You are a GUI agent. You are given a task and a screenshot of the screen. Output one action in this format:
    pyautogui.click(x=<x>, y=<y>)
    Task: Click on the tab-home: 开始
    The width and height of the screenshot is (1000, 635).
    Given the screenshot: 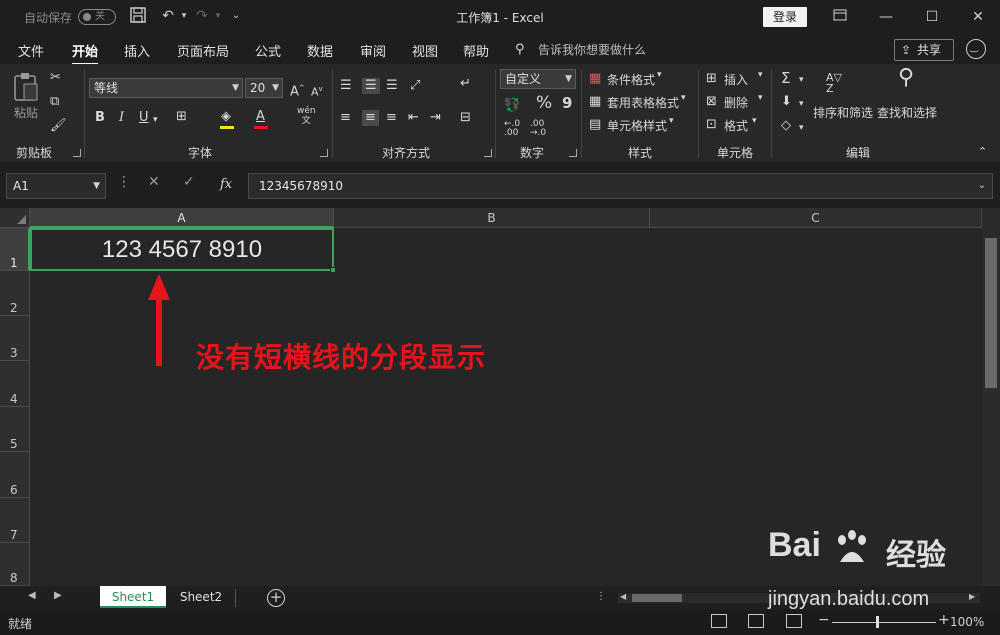 What is the action you would take?
    pyautogui.click(x=85, y=53)
    